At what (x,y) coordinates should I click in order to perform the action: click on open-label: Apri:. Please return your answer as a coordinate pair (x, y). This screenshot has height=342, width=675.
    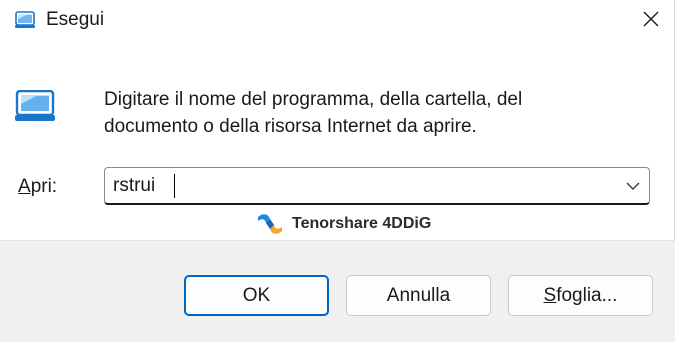
    Looking at the image, I should click on (37, 187).